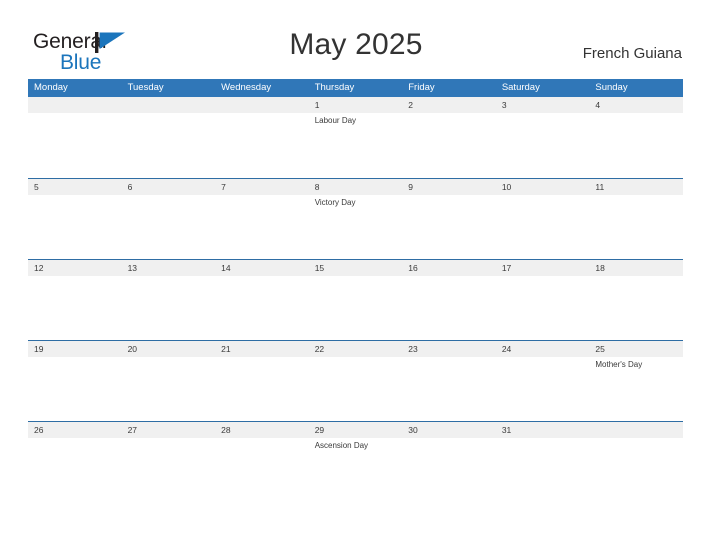 The height and width of the screenshot is (550, 712). I want to click on day-number: 10, so click(543, 187).